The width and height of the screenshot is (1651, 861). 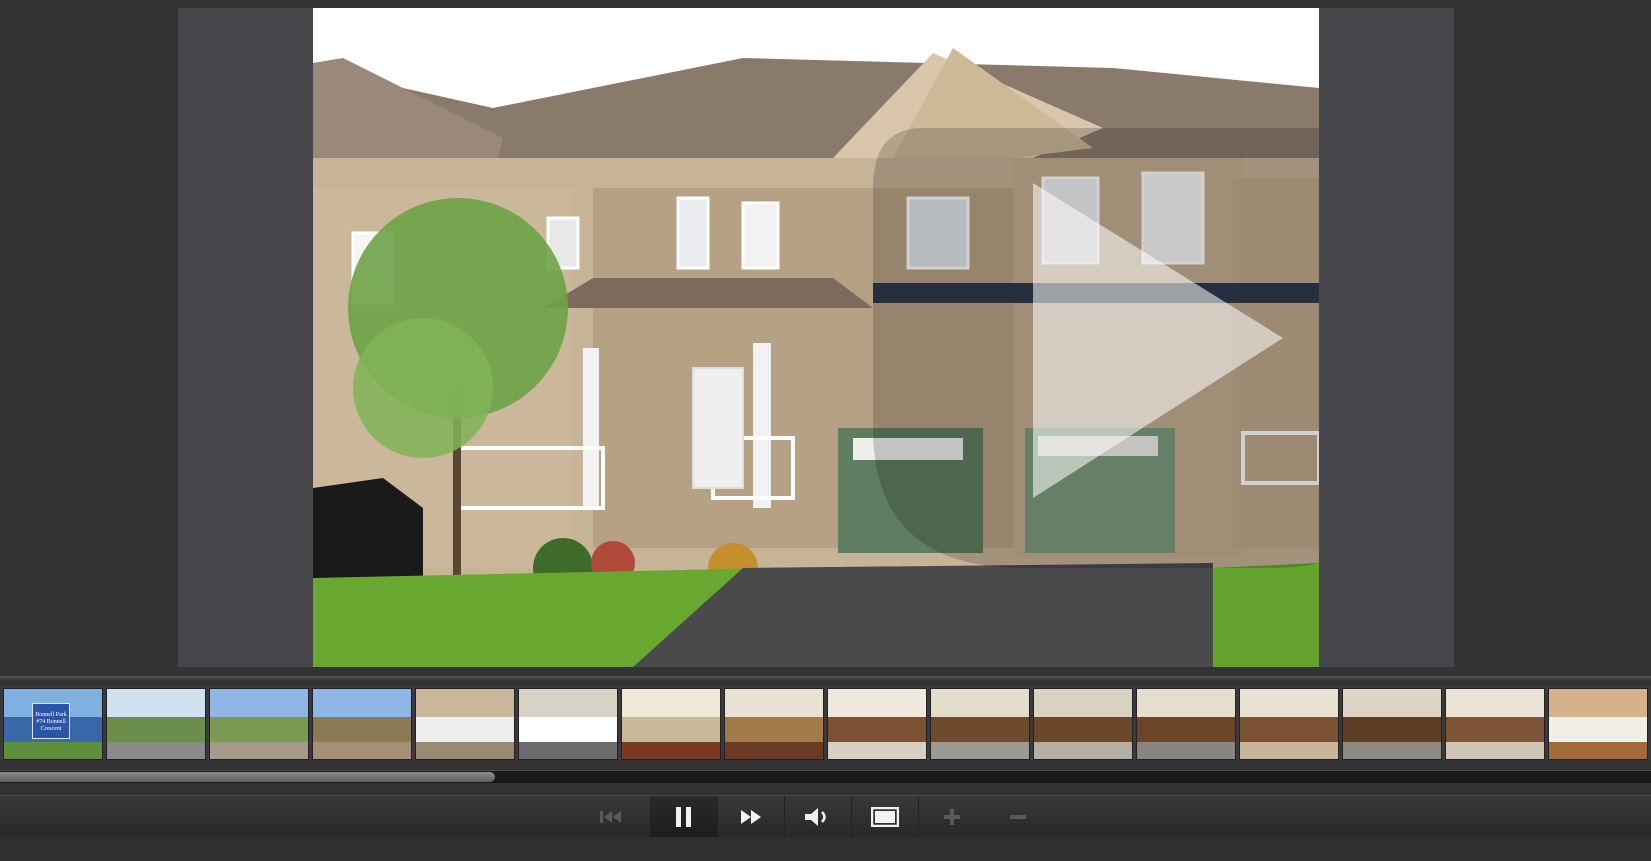 I want to click on filmstrip-scrollbar, so click(x=825, y=776).